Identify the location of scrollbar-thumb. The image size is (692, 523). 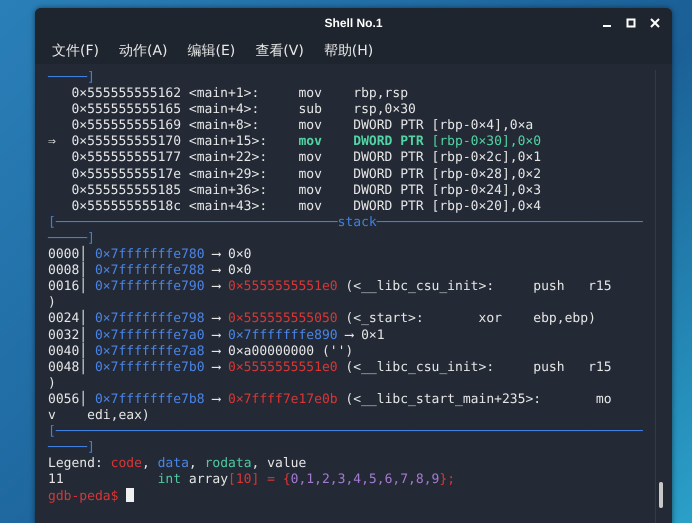
(661, 495).